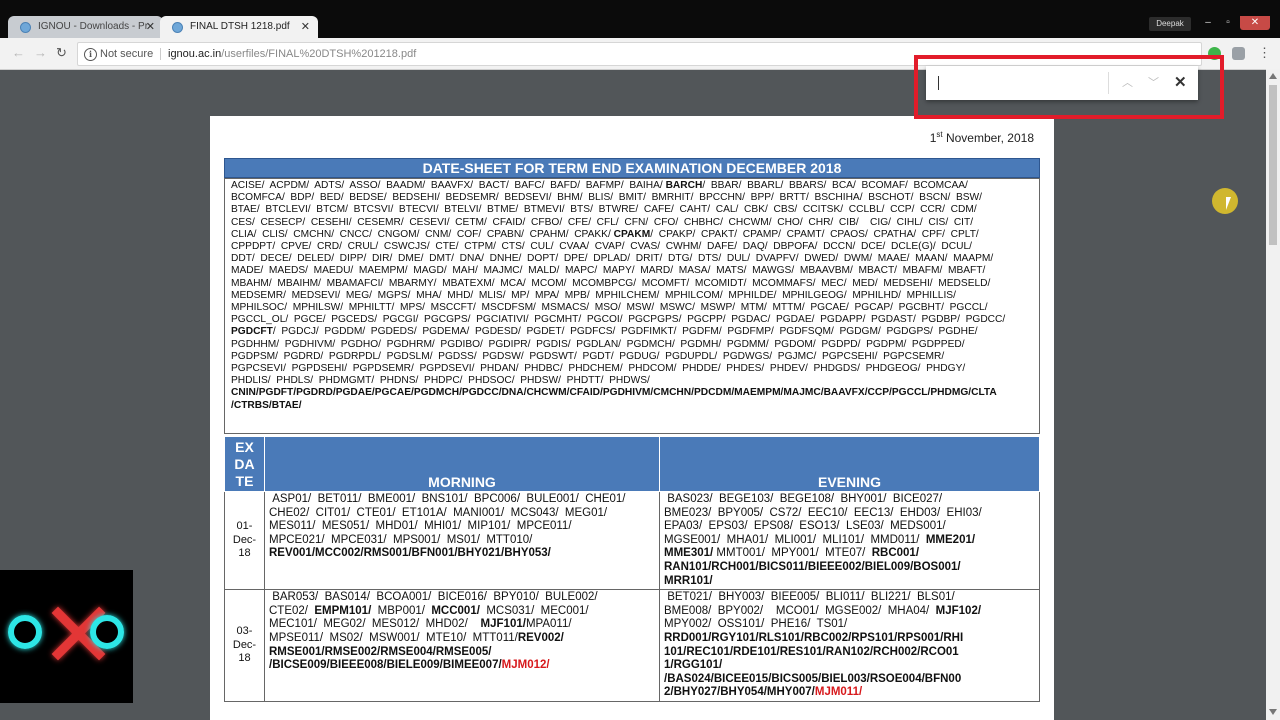  I want to click on channel-logo: ✕, so click(66, 636).